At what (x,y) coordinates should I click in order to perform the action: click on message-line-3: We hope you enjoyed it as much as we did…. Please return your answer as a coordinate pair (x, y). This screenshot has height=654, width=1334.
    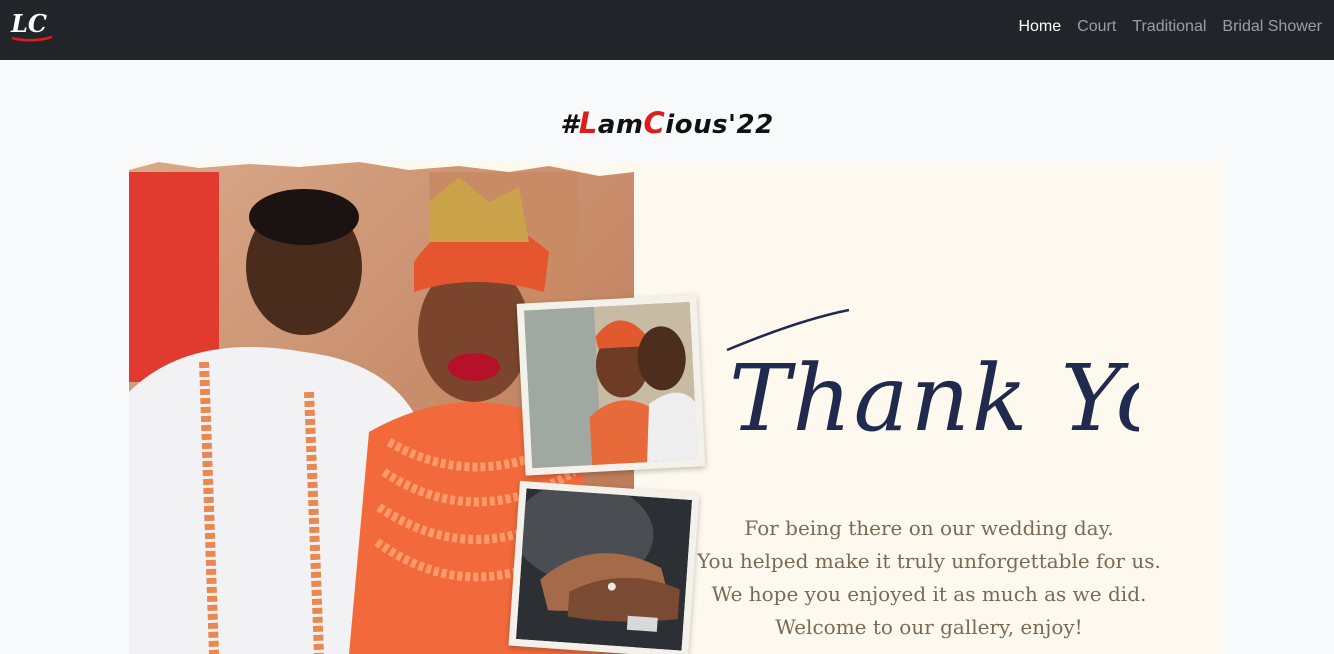
    Looking at the image, I should click on (929, 594).